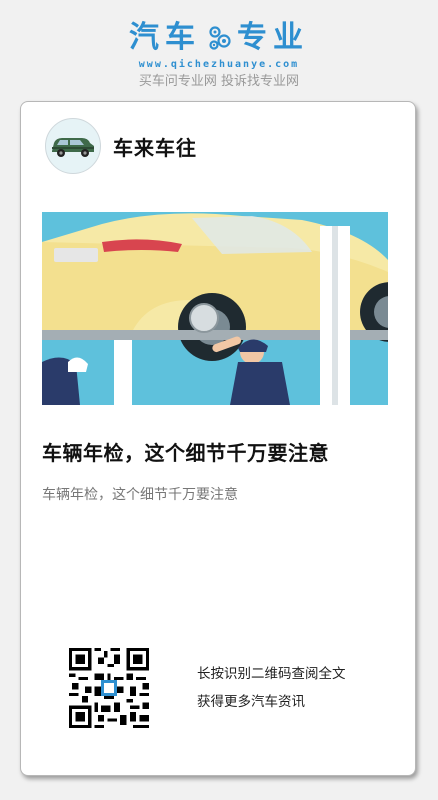 The height and width of the screenshot is (800, 438). I want to click on qr-line-1: 长按识别二维码查阅全文, so click(271, 674).